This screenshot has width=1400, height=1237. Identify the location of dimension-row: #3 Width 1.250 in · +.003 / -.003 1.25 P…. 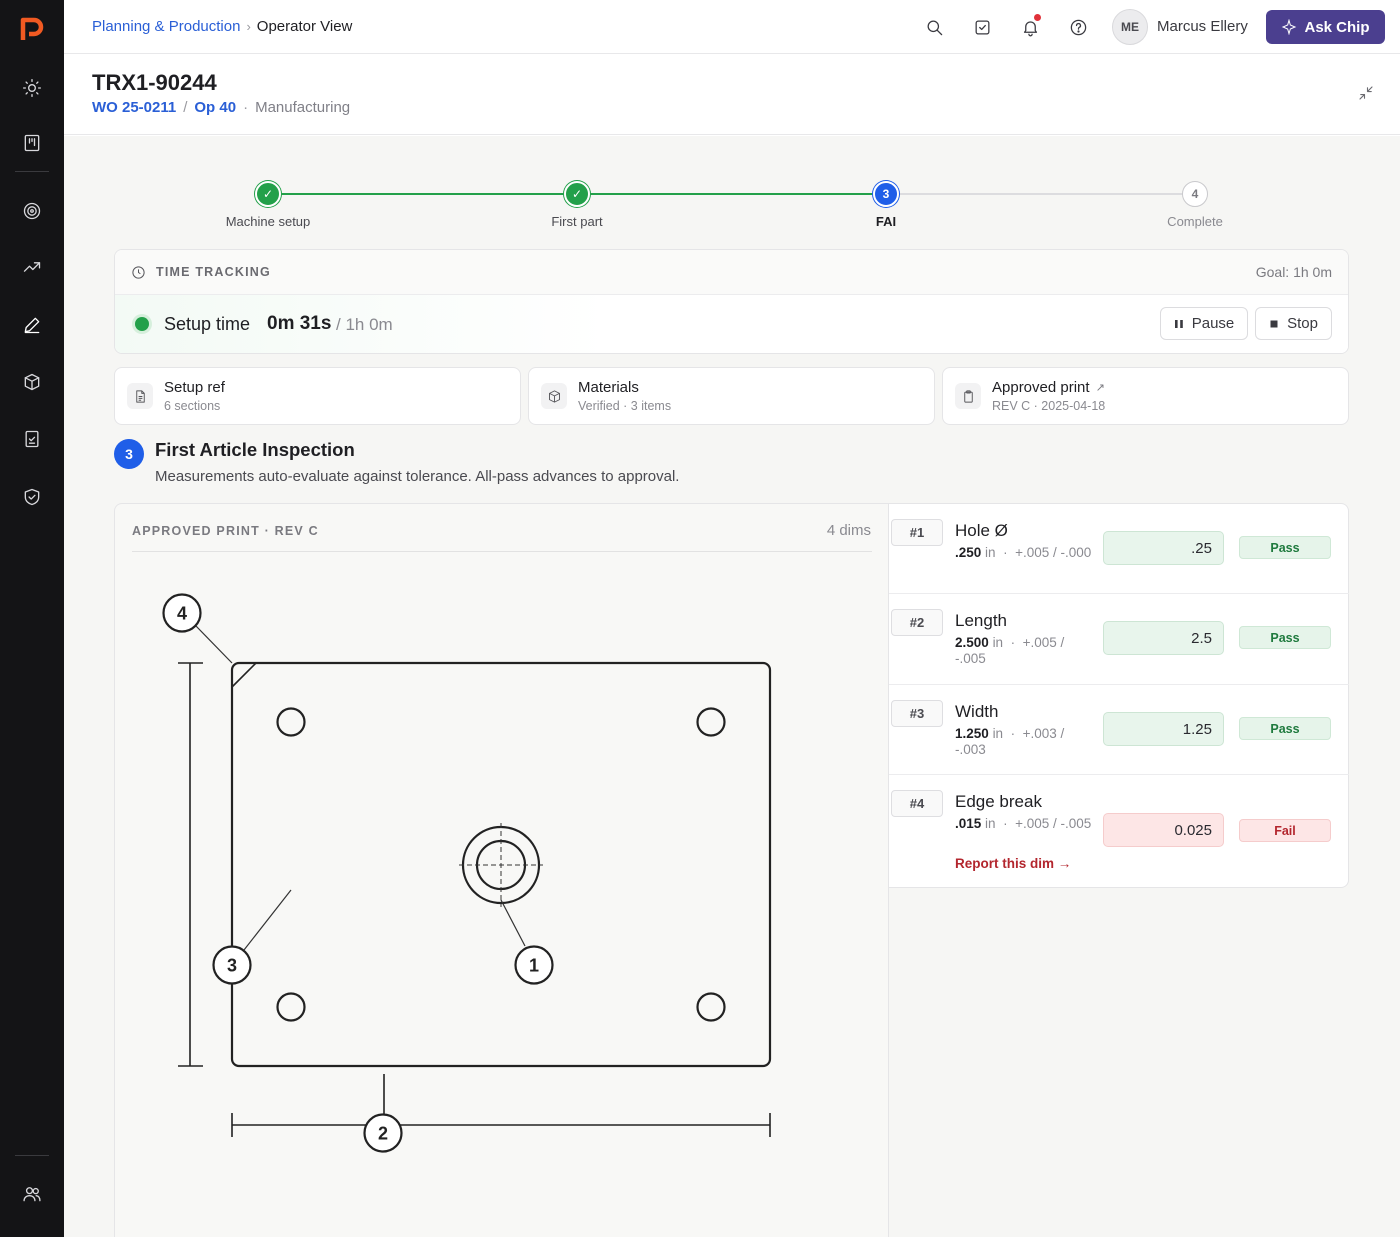
(1119, 730).